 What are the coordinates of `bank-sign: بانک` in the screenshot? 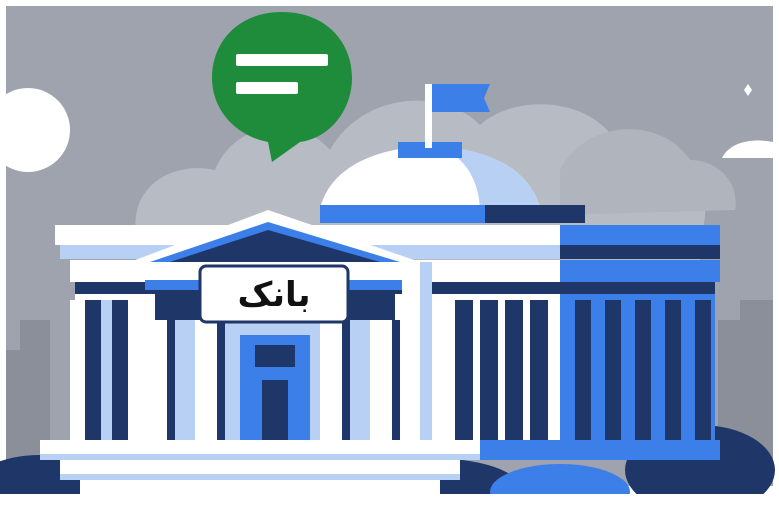 It's located at (274, 294).